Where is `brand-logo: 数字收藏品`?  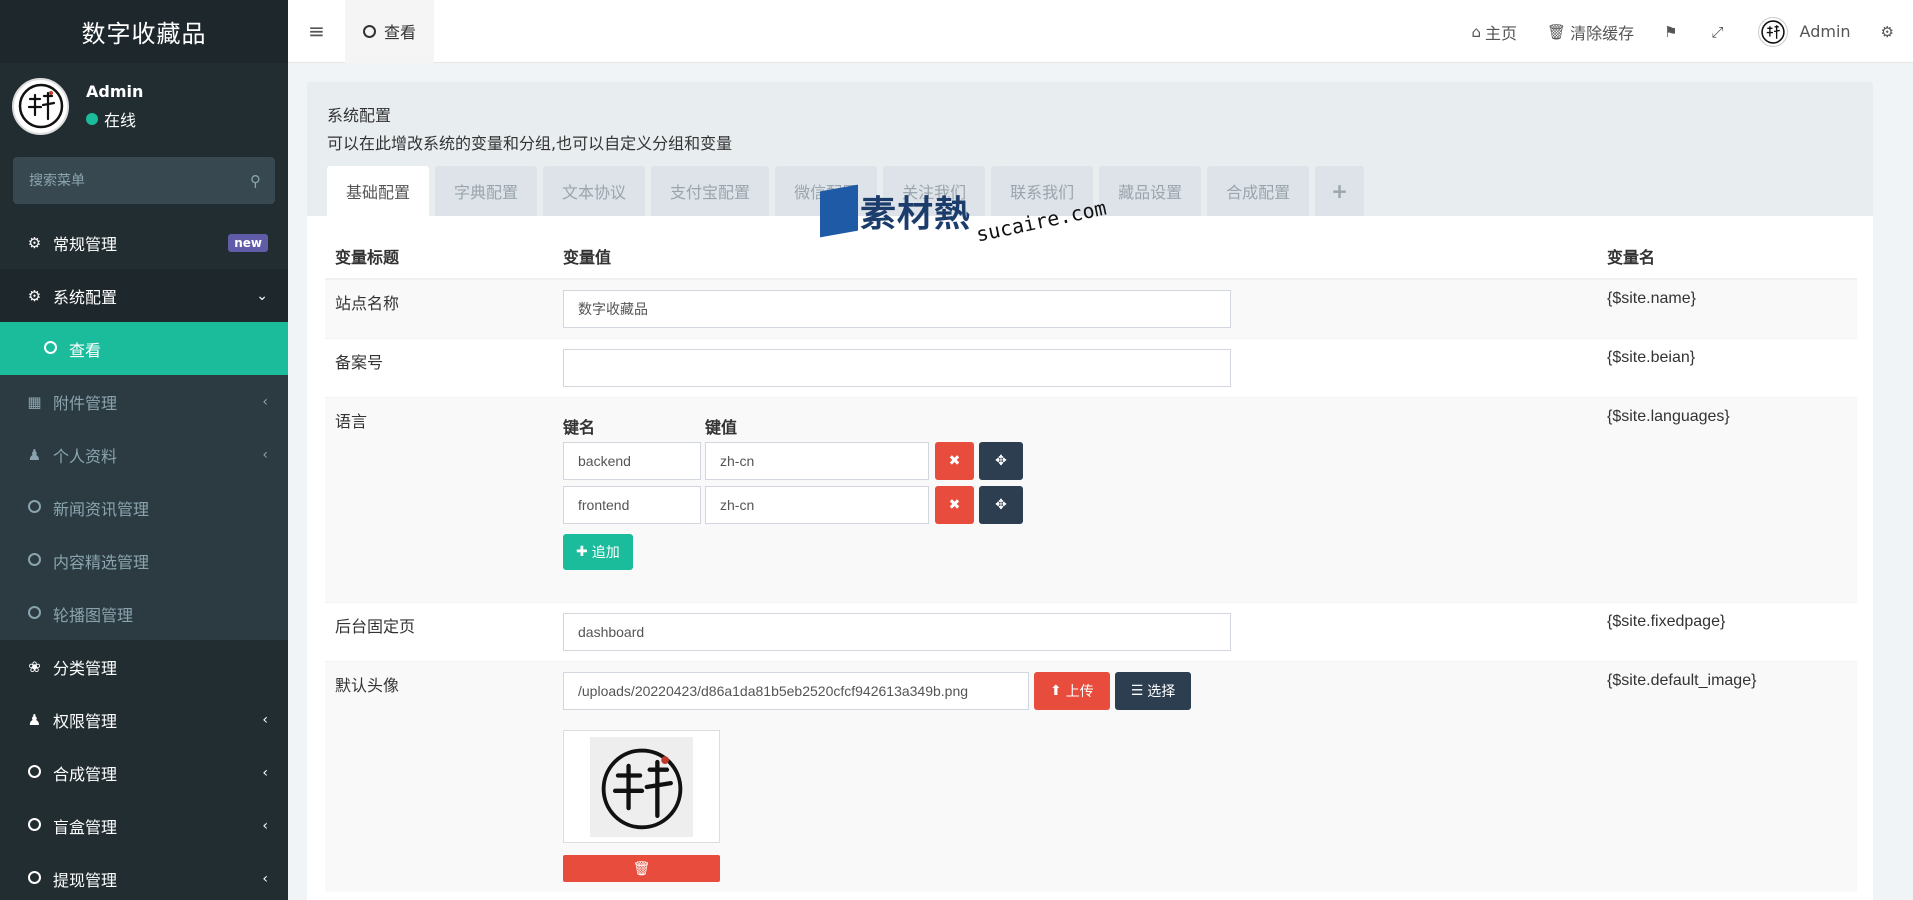 brand-logo: 数字收藏品 is located at coordinates (144, 31).